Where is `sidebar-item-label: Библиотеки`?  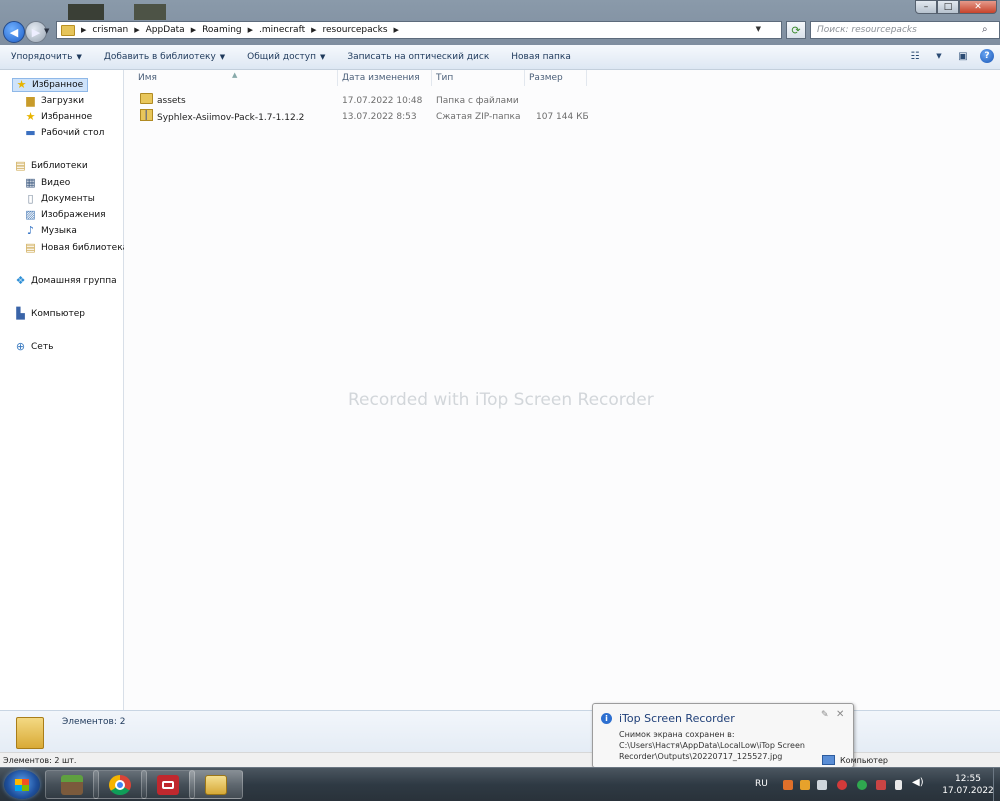 sidebar-item-label: Библиотеки is located at coordinates (59, 166).